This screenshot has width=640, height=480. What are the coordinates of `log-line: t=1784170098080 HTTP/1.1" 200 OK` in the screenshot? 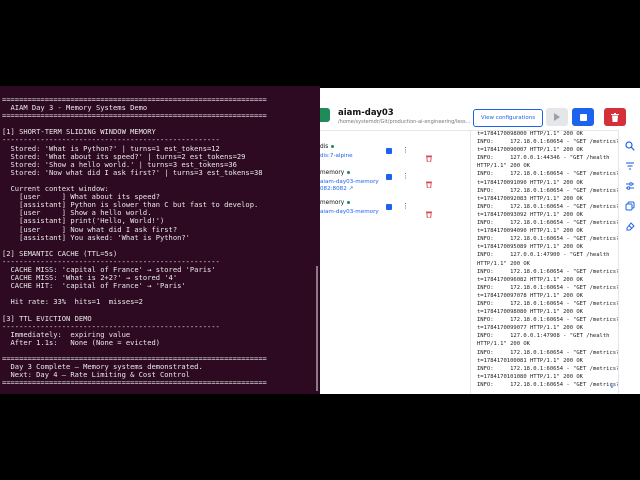 It's located at (530, 312).